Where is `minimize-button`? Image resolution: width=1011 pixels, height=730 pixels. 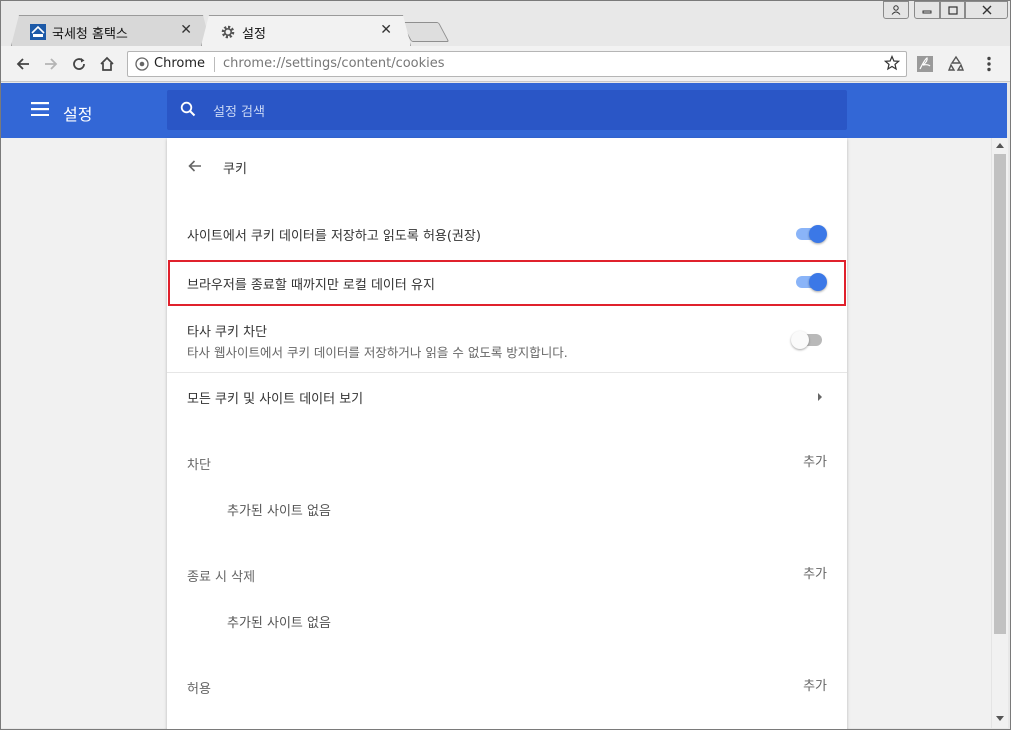 minimize-button is located at coordinates (927, 10).